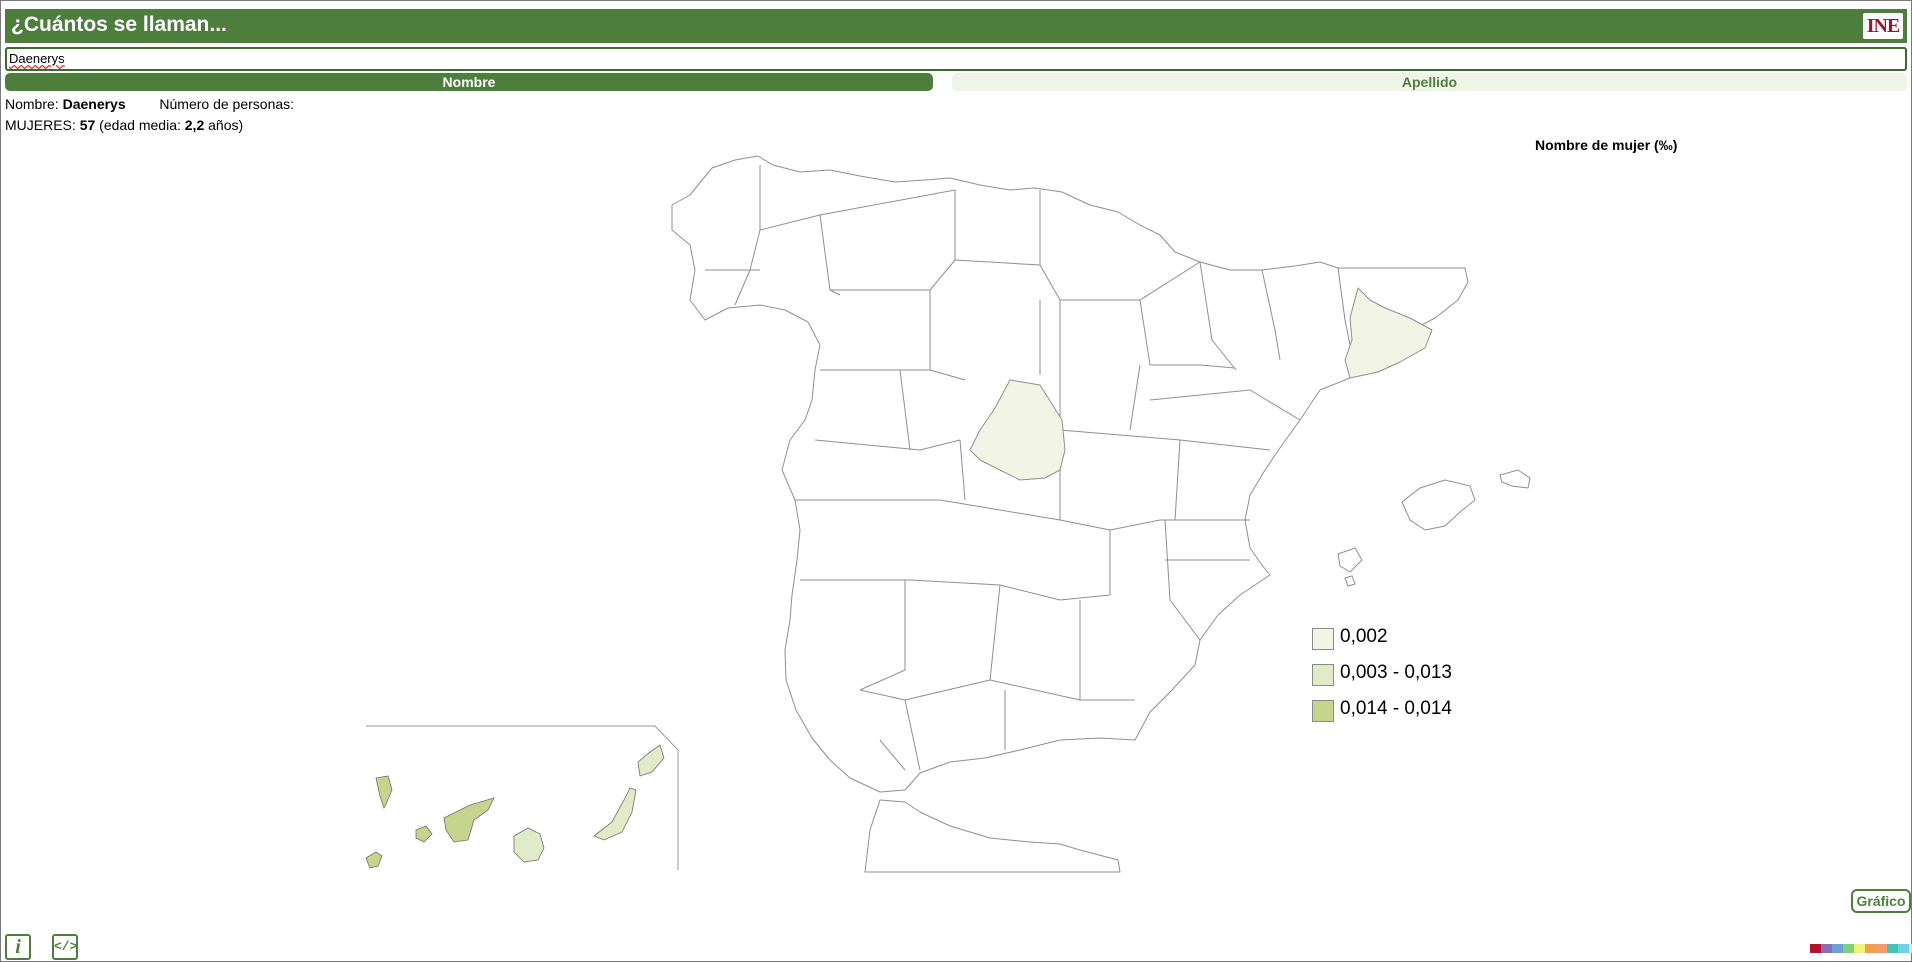  Describe the element at coordinates (1323, 675) in the screenshot. I see `legend-swatch-mid` at that location.